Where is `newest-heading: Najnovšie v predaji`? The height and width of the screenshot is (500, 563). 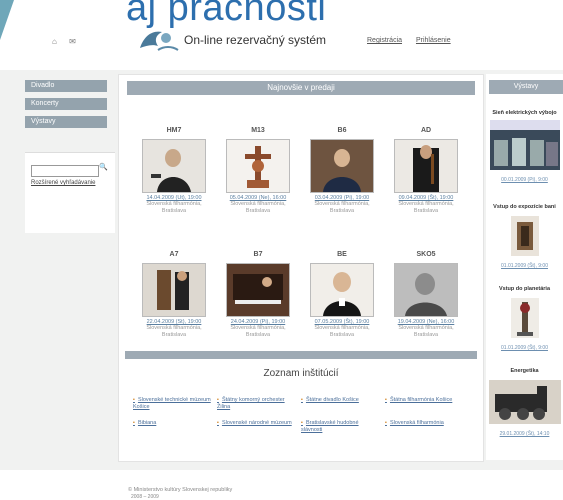
newest-heading: Najnovšie v predaji is located at coordinates (301, 88).